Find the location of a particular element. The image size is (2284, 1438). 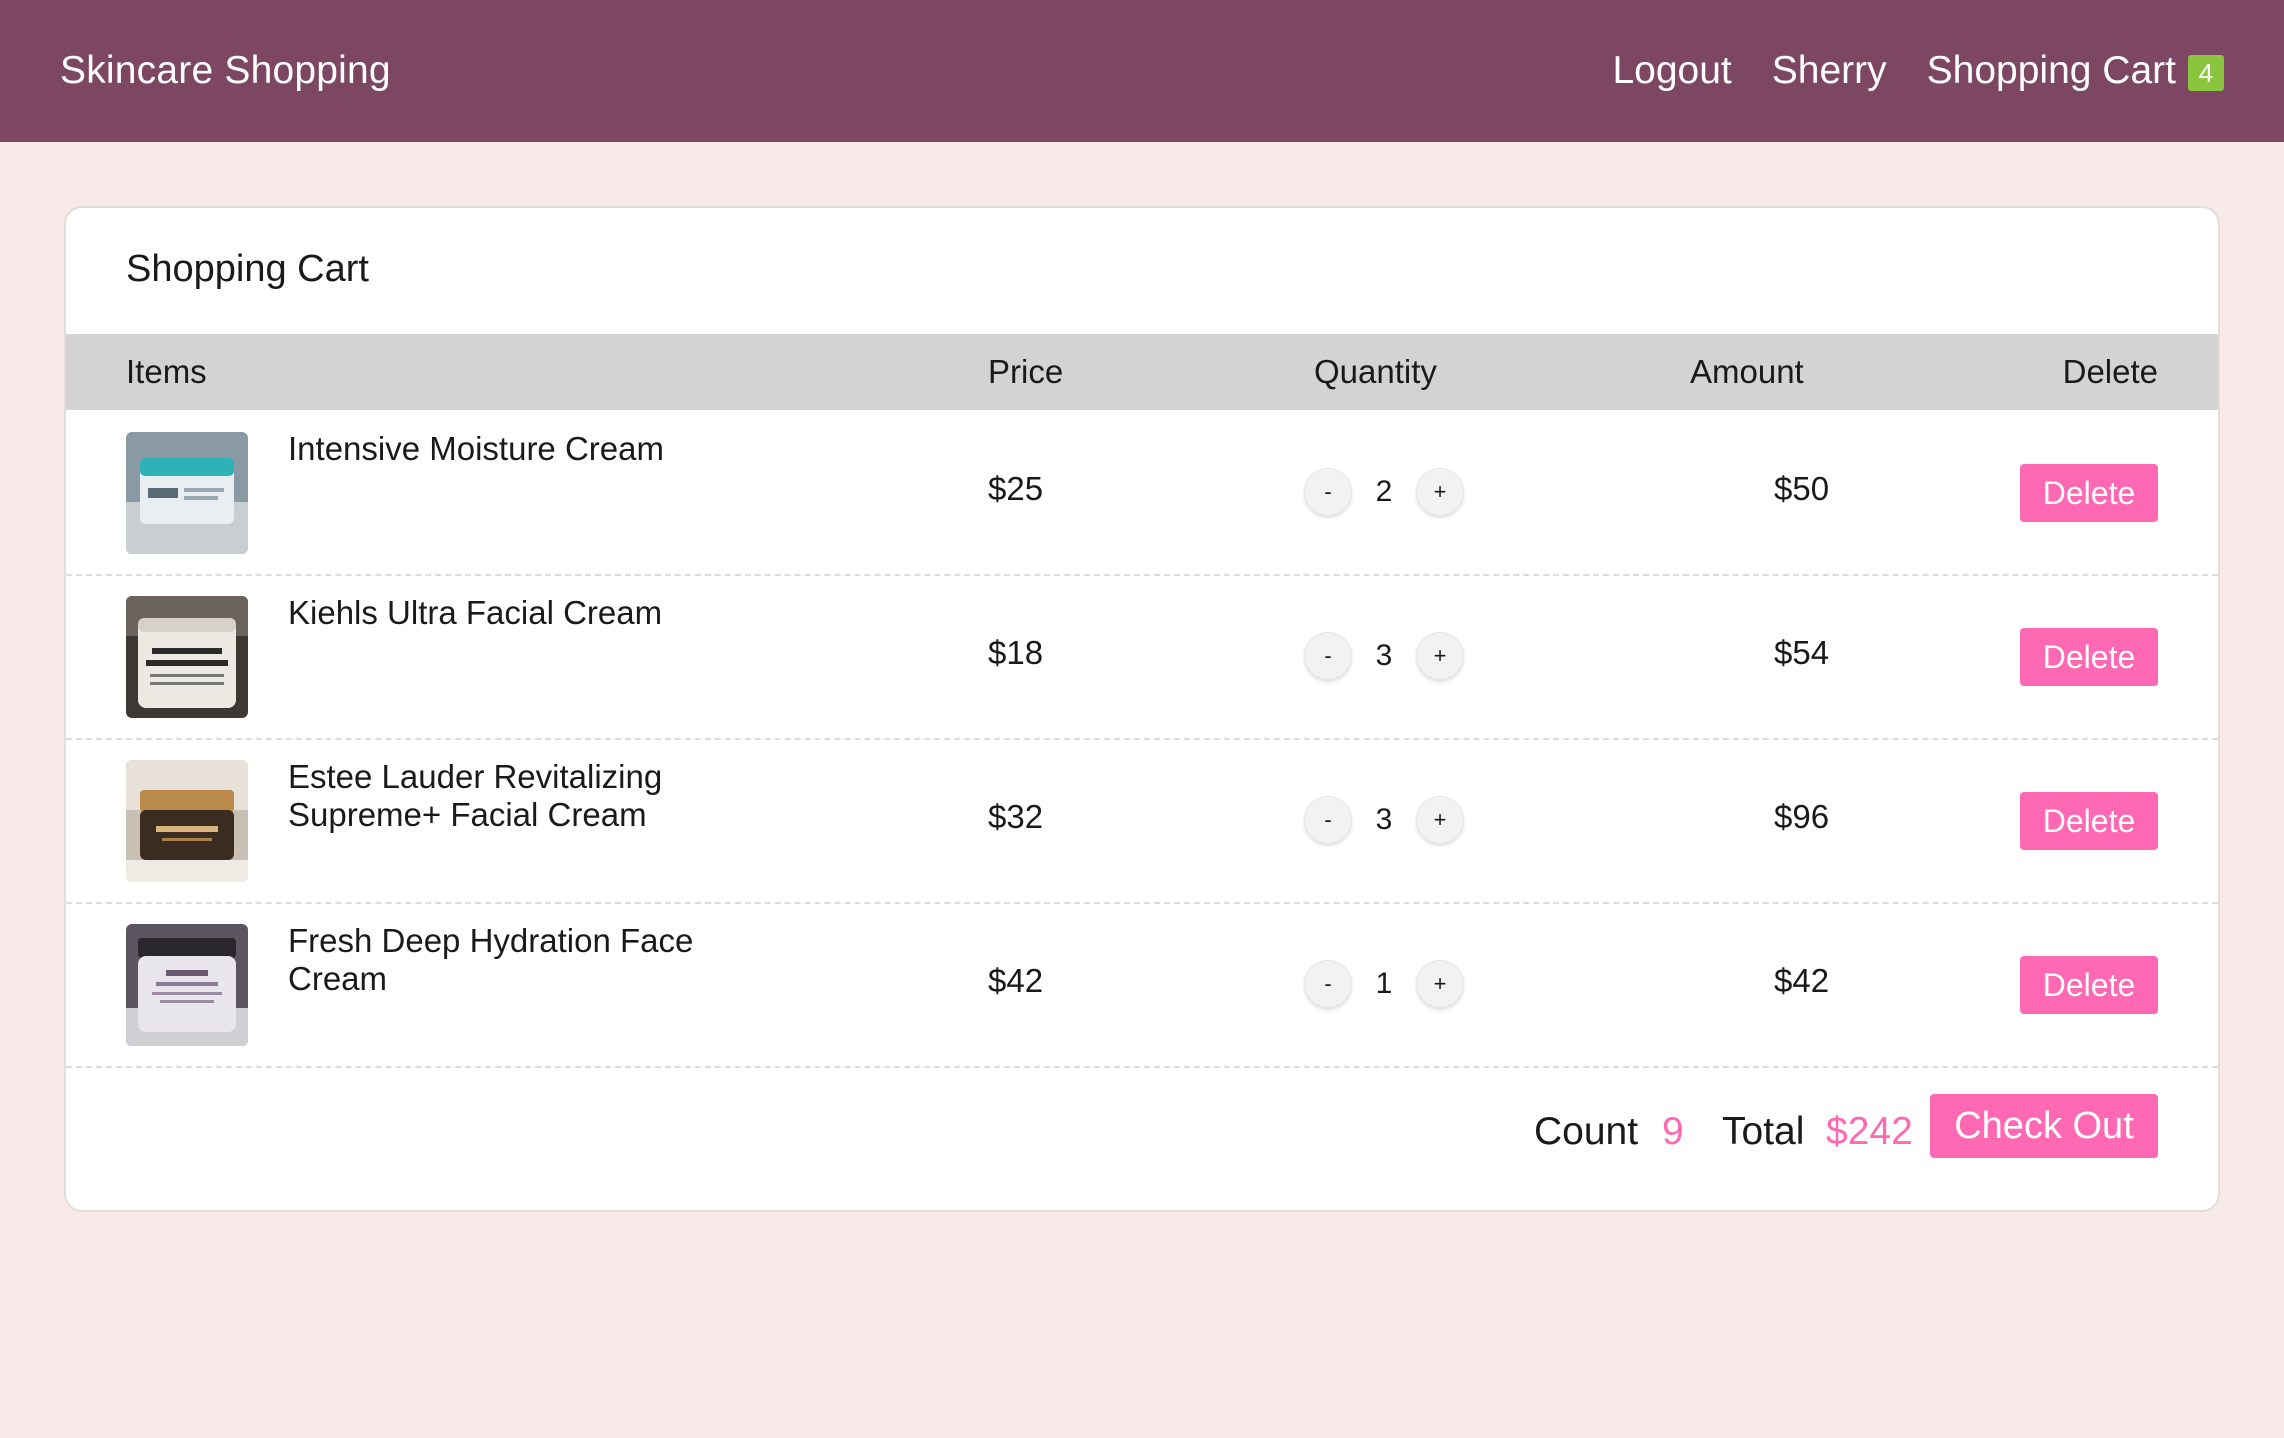

cart-summary: Count 9 Total $242 Check Out is located at coordinates (1142, 1133).